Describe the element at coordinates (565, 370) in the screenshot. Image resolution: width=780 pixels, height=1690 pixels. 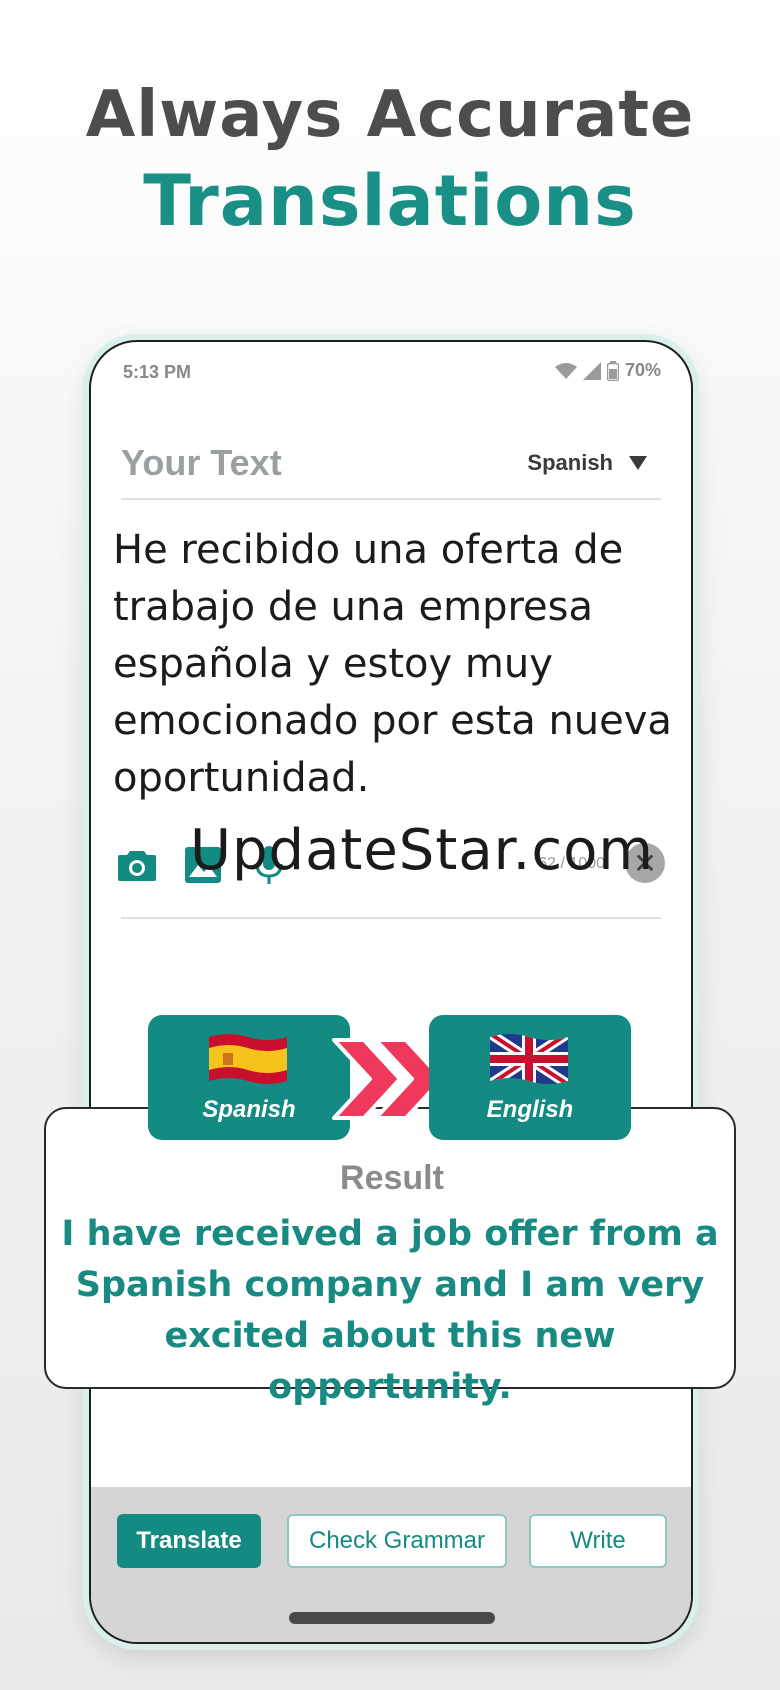
I see `wifi-icon` at that location.